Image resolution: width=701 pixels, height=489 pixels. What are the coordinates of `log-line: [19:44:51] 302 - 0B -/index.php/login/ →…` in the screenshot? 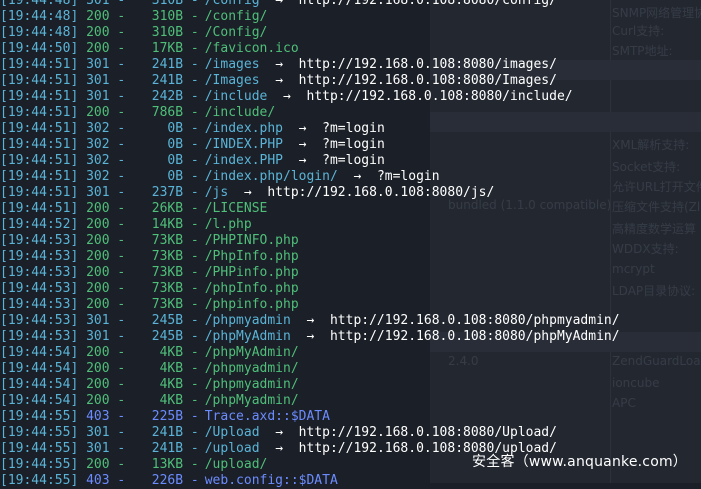 It's located at (350, 177).